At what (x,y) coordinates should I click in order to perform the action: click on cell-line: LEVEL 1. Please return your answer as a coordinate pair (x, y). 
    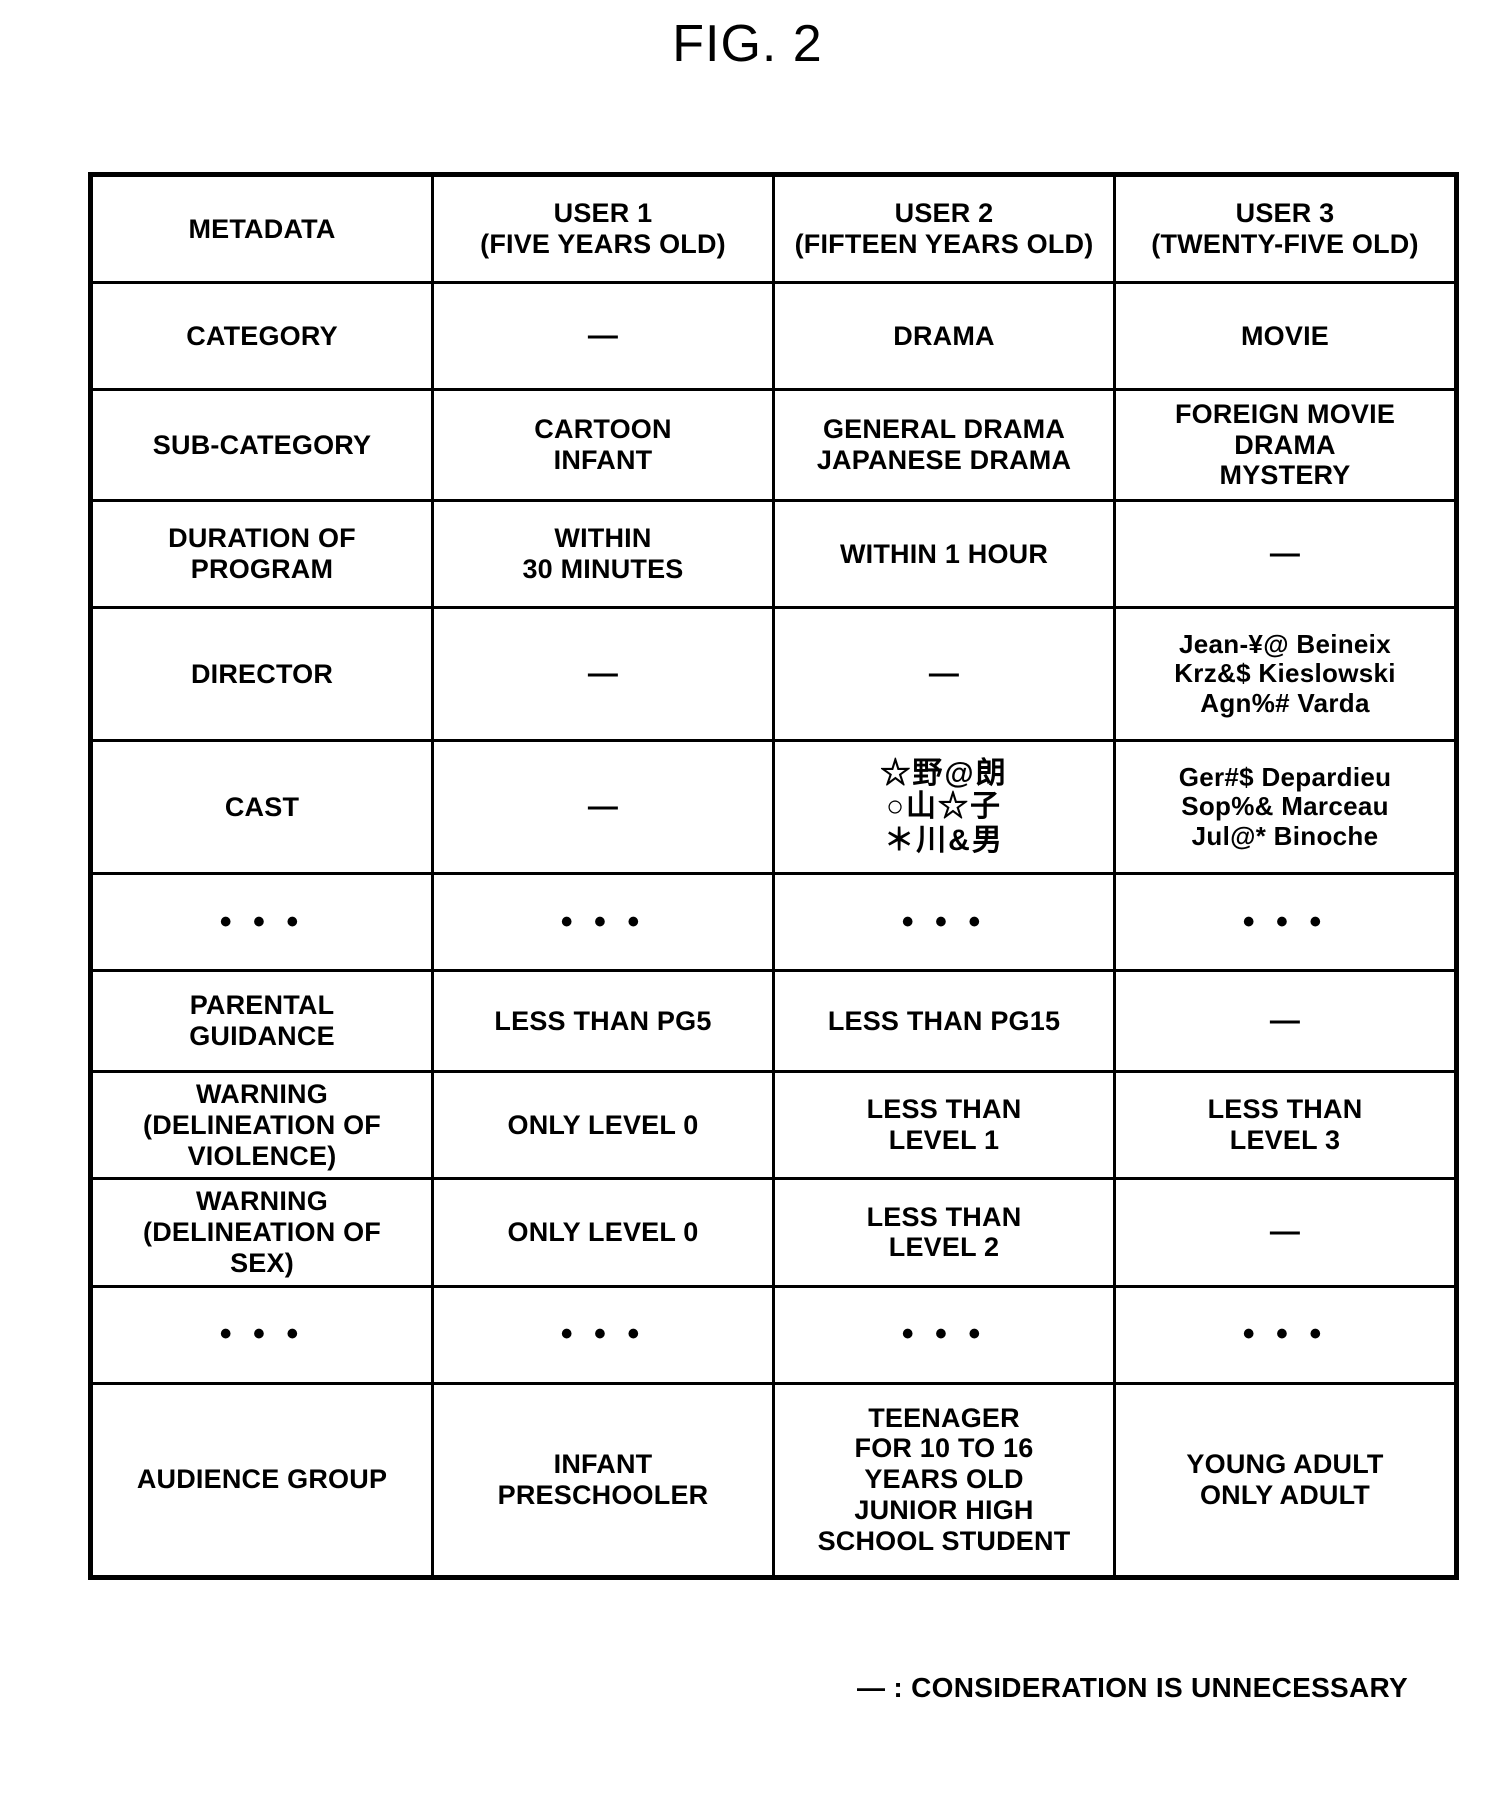
    Looking at the image, I should click on (944, 1140).